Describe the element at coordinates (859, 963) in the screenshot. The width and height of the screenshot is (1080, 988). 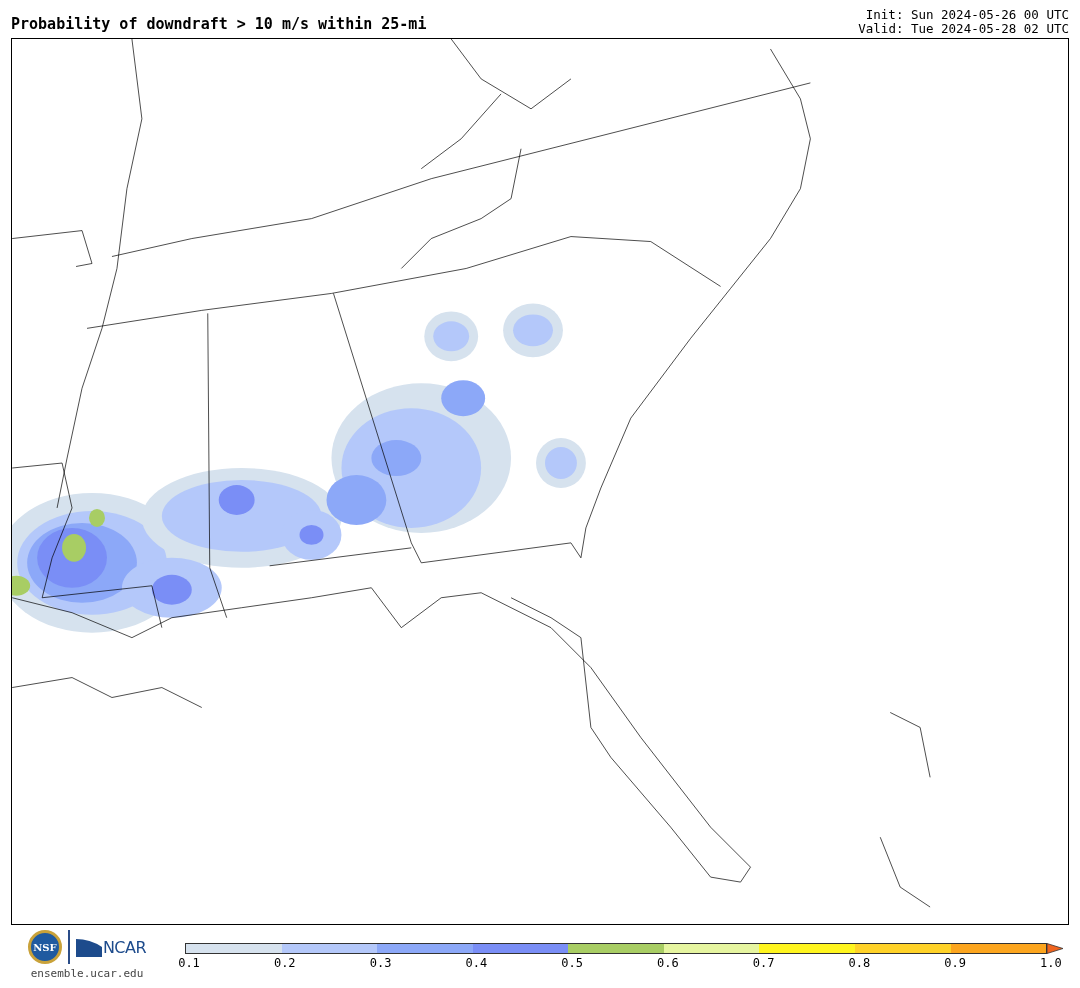
I see `colorbar-tick-label: 0.8` at that location.